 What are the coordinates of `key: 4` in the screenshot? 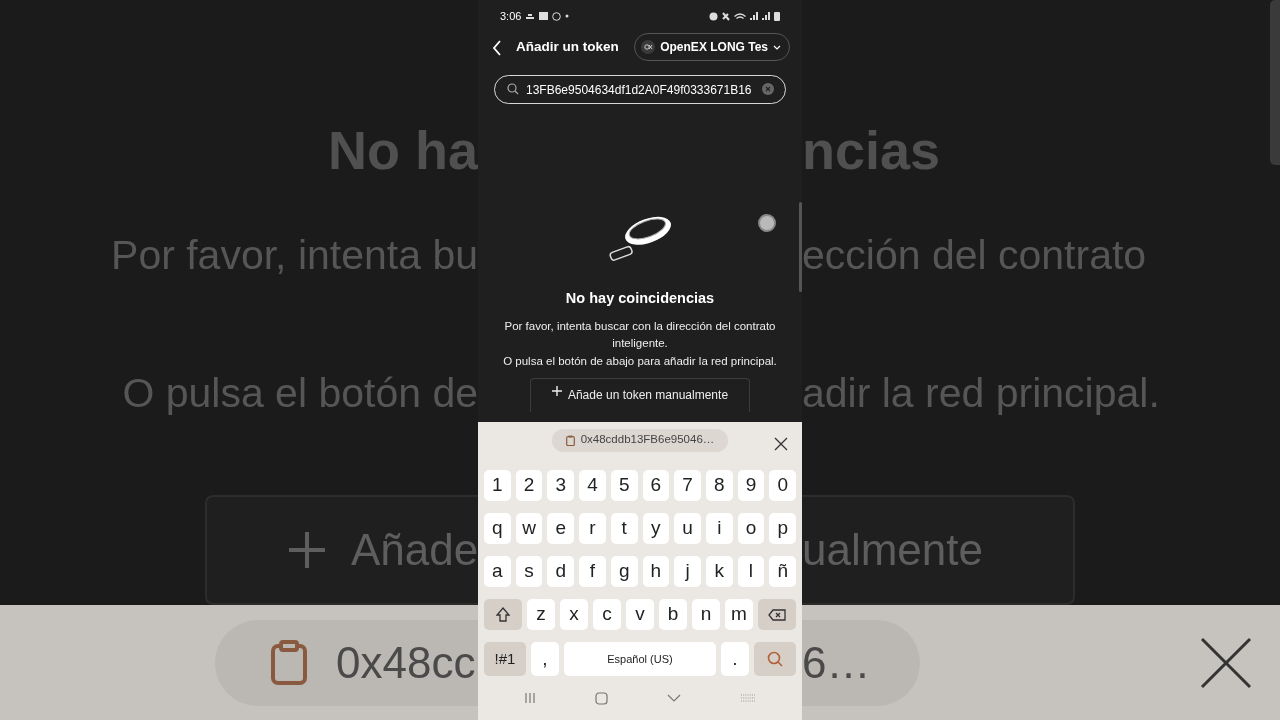 It's located at (592, 485).